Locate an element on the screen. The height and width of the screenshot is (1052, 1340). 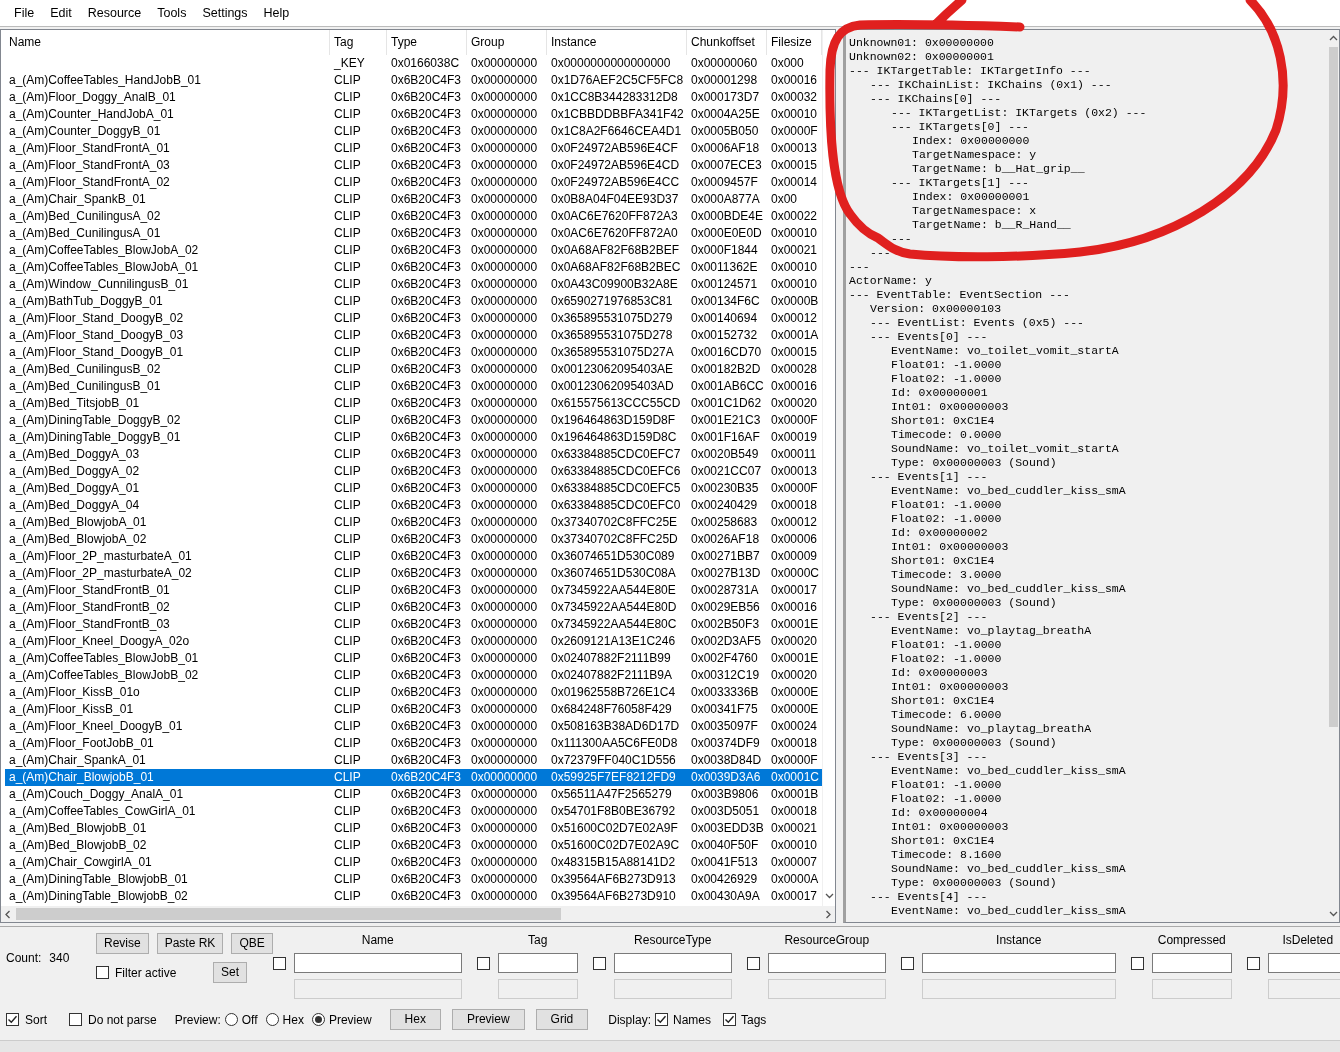
table-row: a_(Am)Floor_StandFrontA_02 CLIP 0x6B20C4F3 0x00000000 0x0F24972AB596E4CC 0x0009457F 0x00014 is located at coordinates (413, 182).